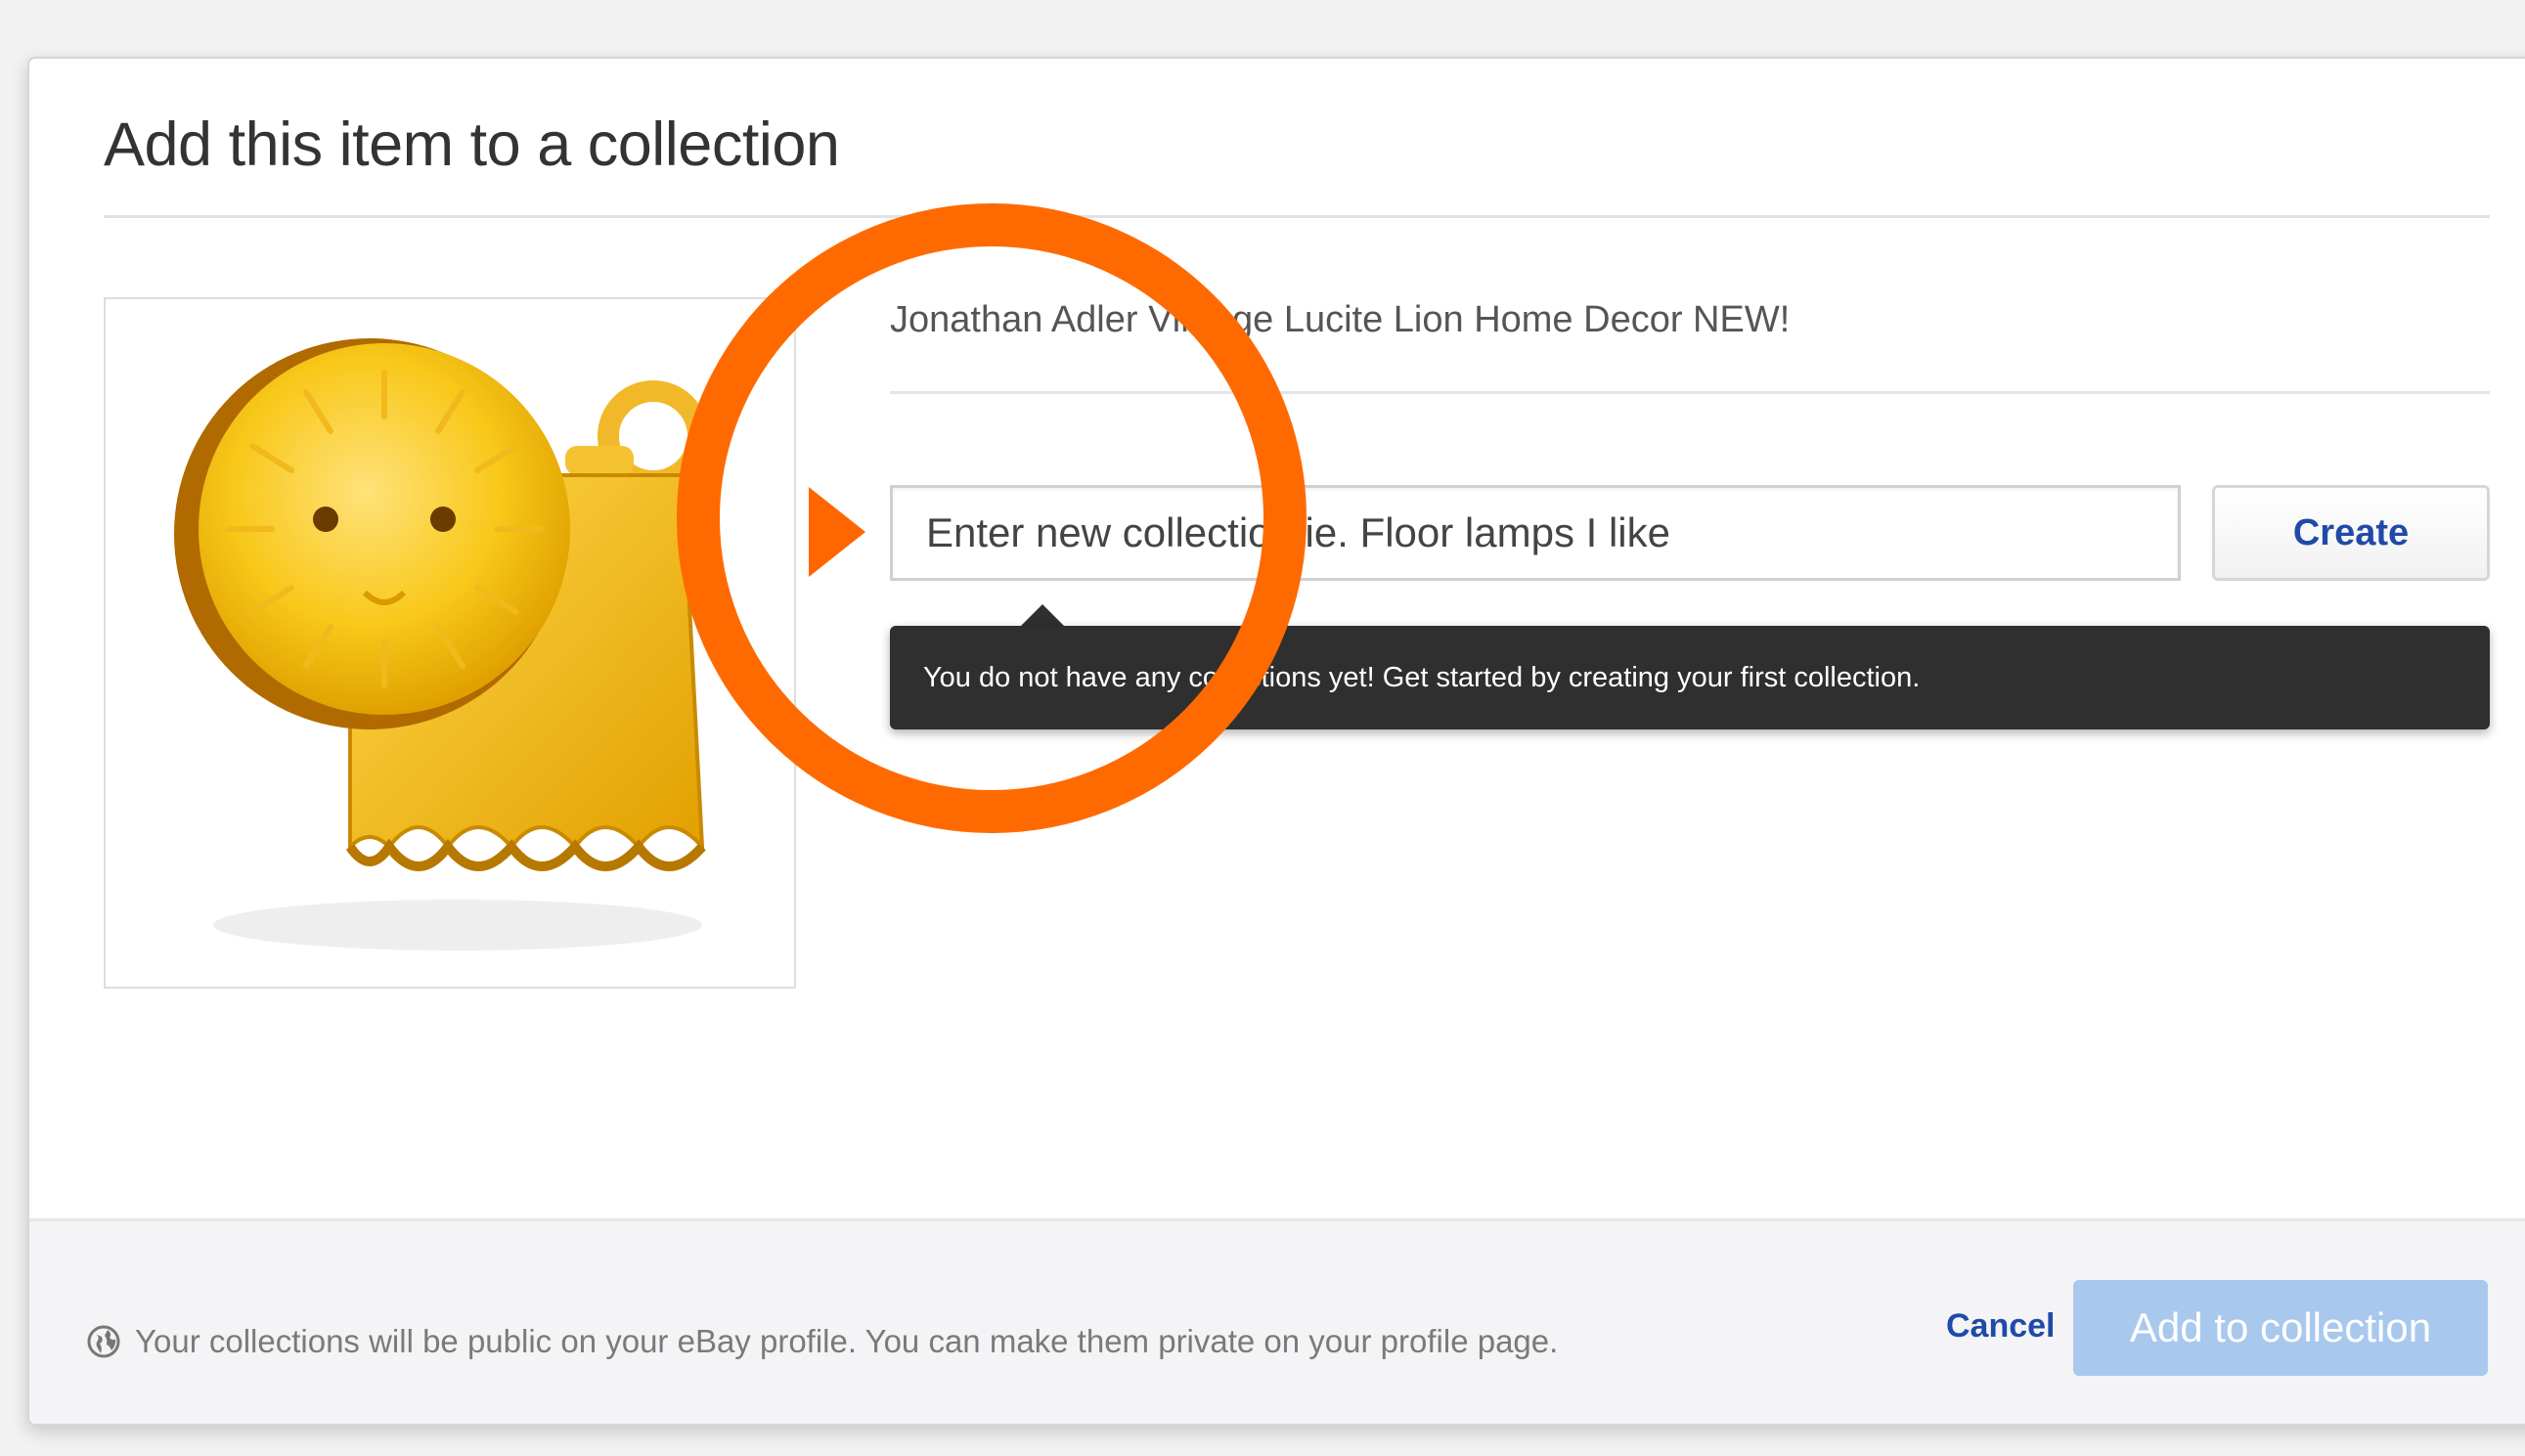 This screenshot has width=2525, height=1456. I want to click on add-to-collection-button: Add to collection, so click(2280, 1328).